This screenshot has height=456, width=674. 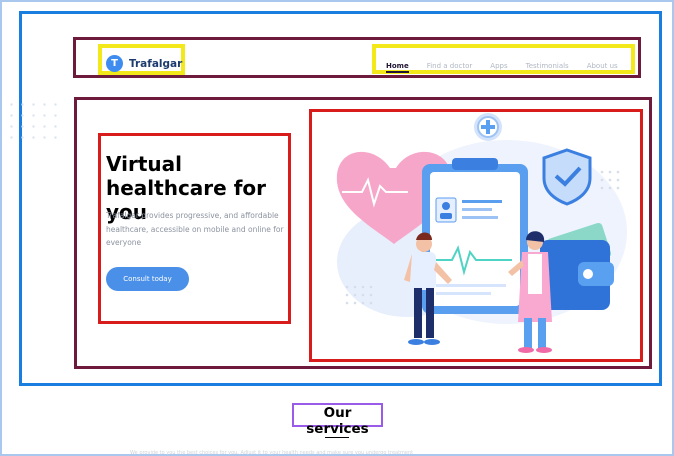 What do you see at coordinates (337, 437) in the screenshot?
I see `services-divider` at bounding box center [337, 437].